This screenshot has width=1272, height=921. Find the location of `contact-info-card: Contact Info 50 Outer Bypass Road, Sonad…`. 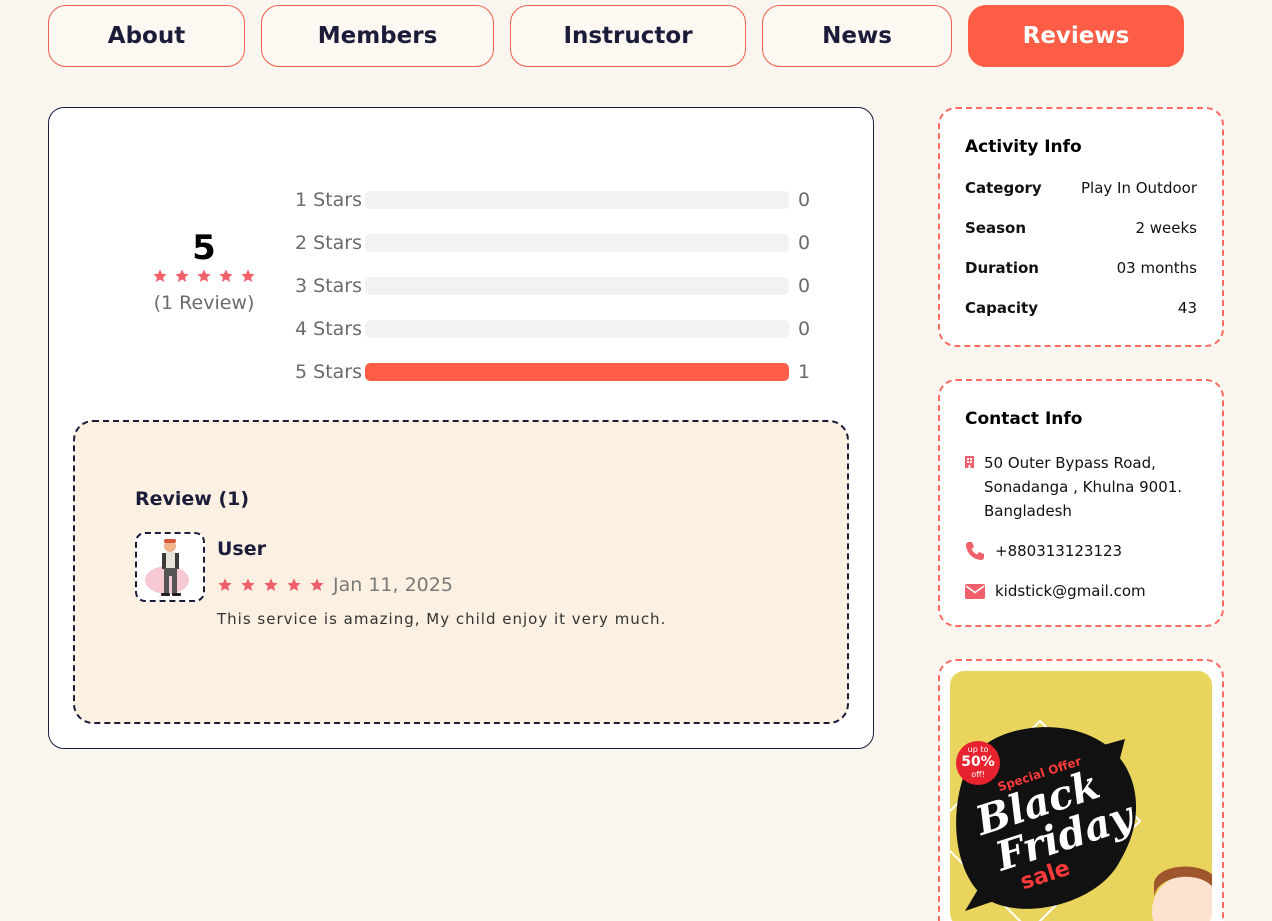

contact-info-card: Contact Info 50 Outer Bypass Road, Sonad… is located at coordinates (1081, 503).